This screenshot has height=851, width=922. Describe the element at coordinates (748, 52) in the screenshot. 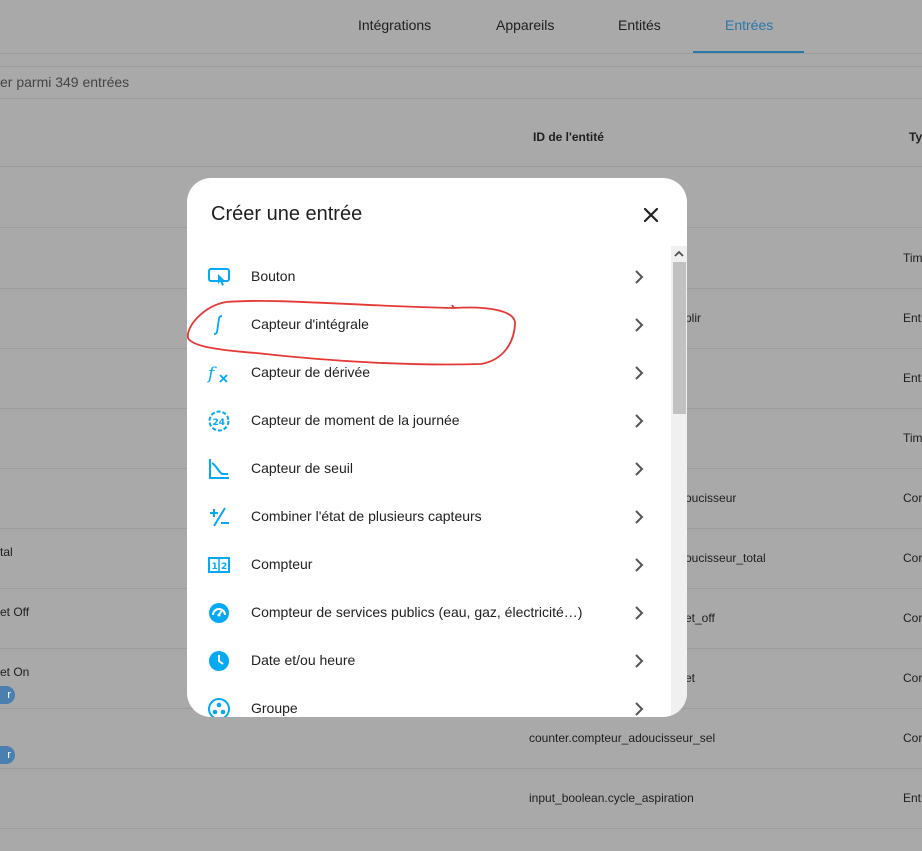

I see `active-tab-indicator` at that location.